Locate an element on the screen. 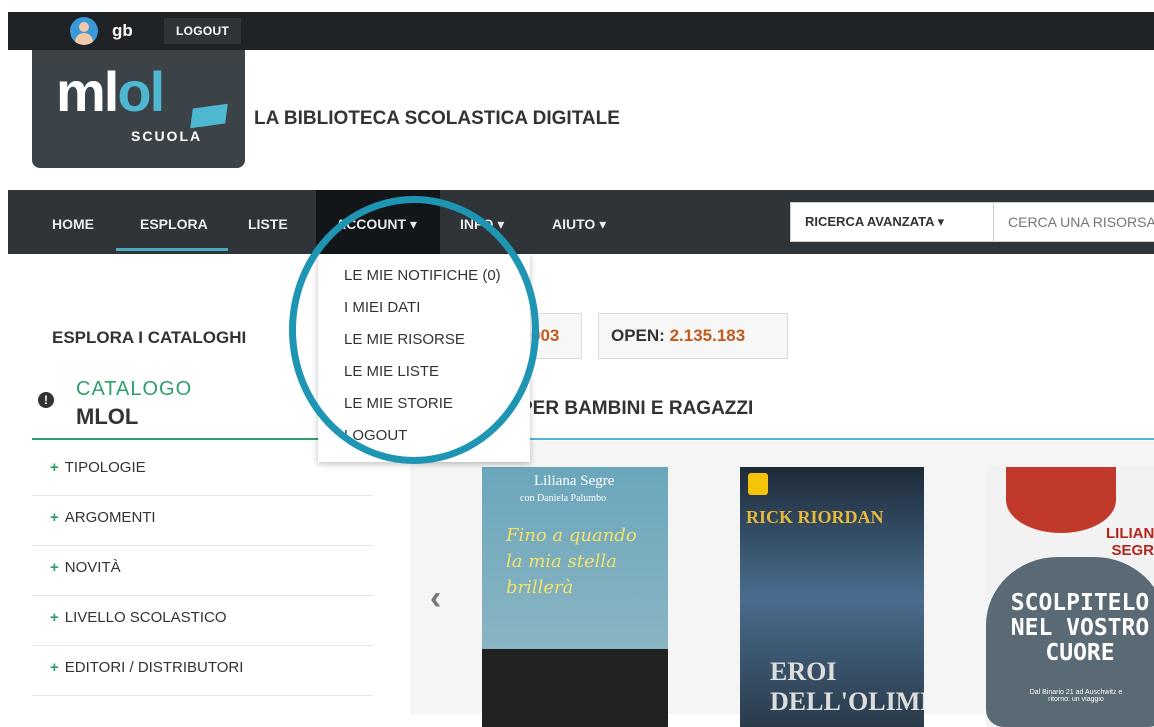 The height and width of the screenshot is (727, 1154). filter-novita: + NOVITÀ is located at coordinates (202, 571).